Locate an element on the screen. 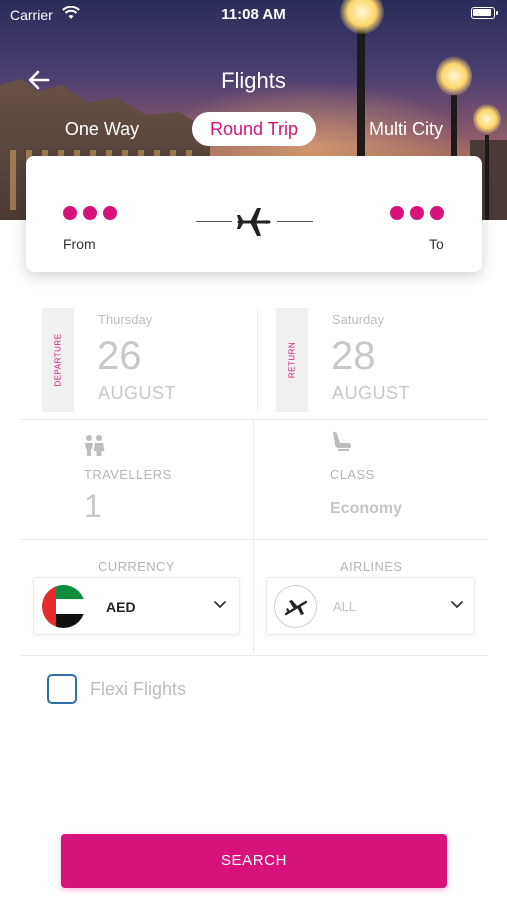 The height and width of the screenshot is (900, 507). departure-day: 26 is located at coordinates (119, 356).